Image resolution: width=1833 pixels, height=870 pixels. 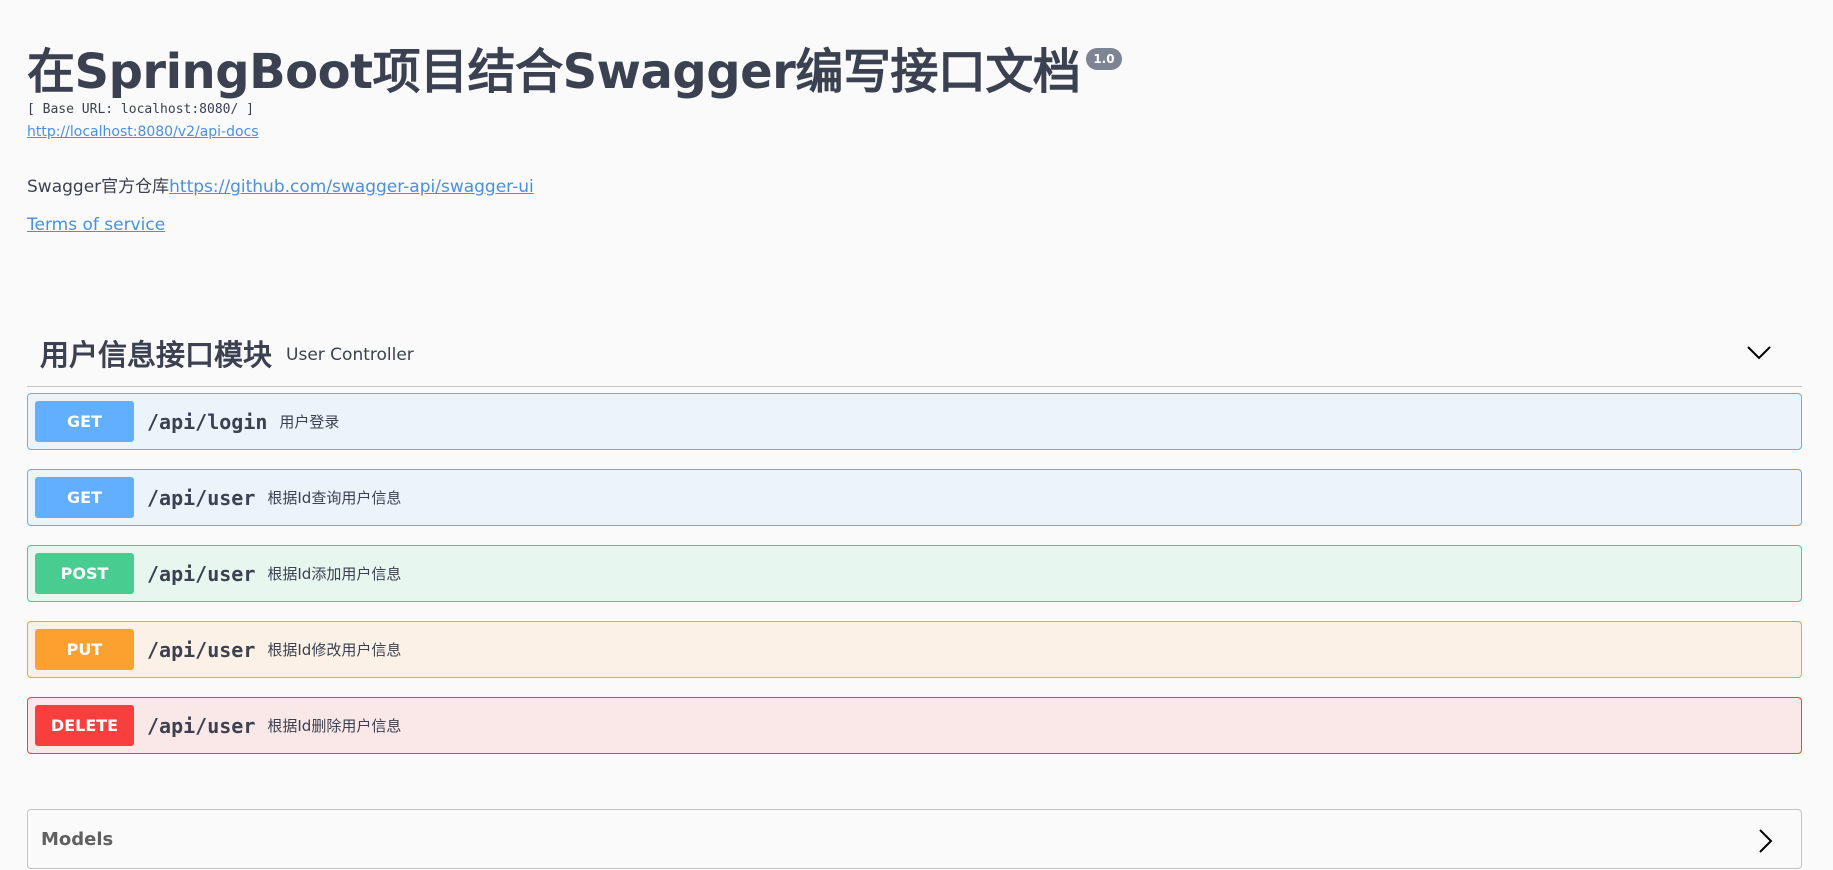 What do you see at coordinates (156, 355) in the screenshot?
I see `tag-name: 用户信息接口模块` at bounding box center [156, 355].